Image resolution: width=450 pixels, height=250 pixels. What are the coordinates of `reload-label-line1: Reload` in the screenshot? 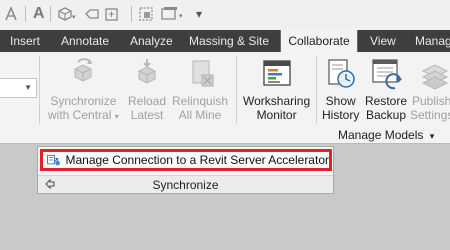 It's located at (147, 101).